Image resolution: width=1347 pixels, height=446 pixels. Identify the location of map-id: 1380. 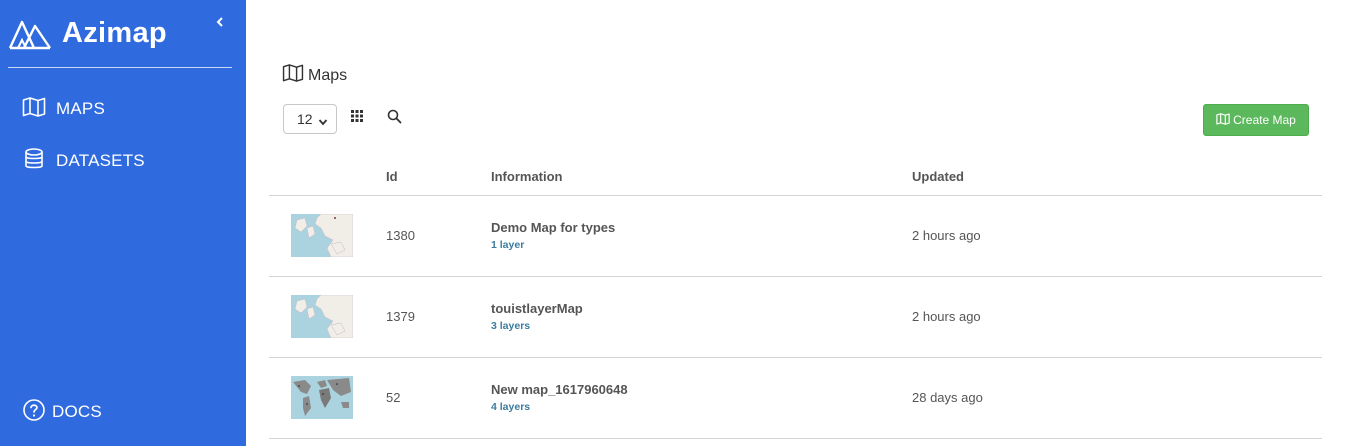
(400, 235).